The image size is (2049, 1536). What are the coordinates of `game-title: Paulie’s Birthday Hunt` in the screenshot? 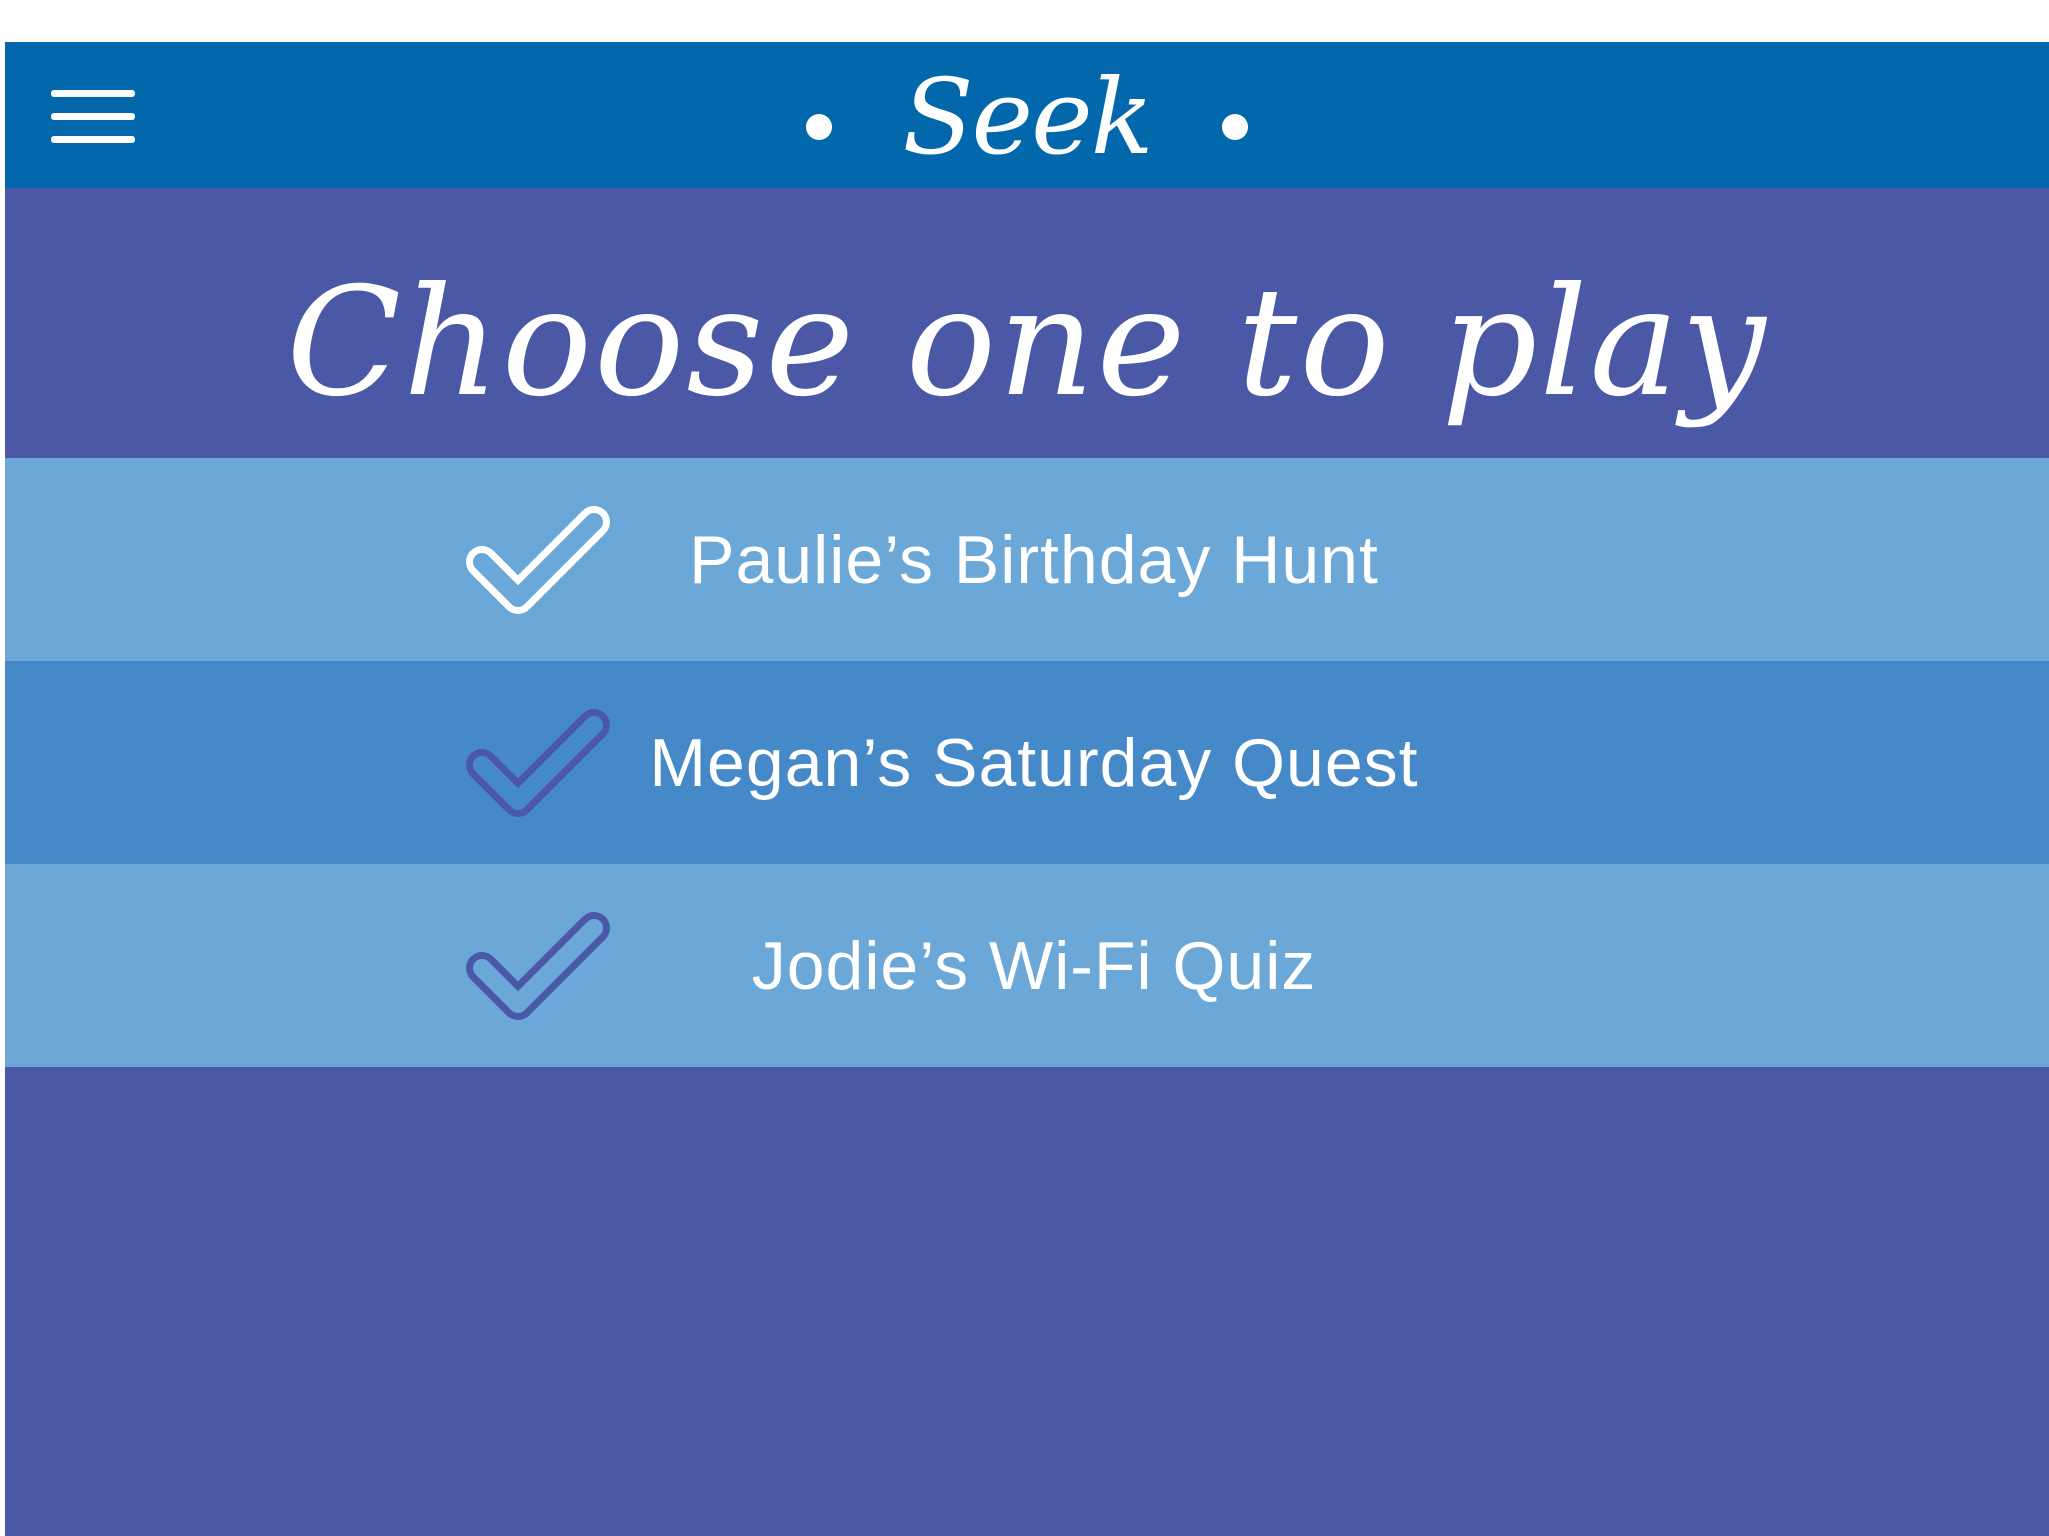 It's located at (1034, 559).